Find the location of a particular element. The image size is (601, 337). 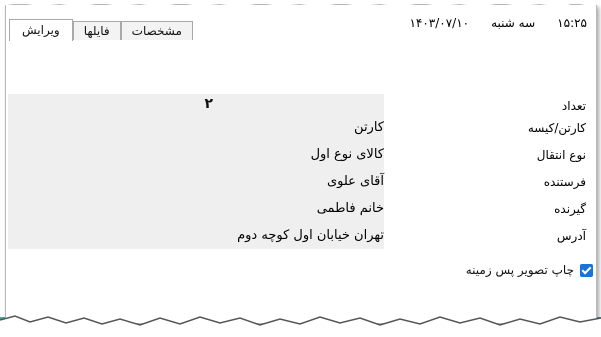

print-background-checkbox is located at coordinates (586, 270).